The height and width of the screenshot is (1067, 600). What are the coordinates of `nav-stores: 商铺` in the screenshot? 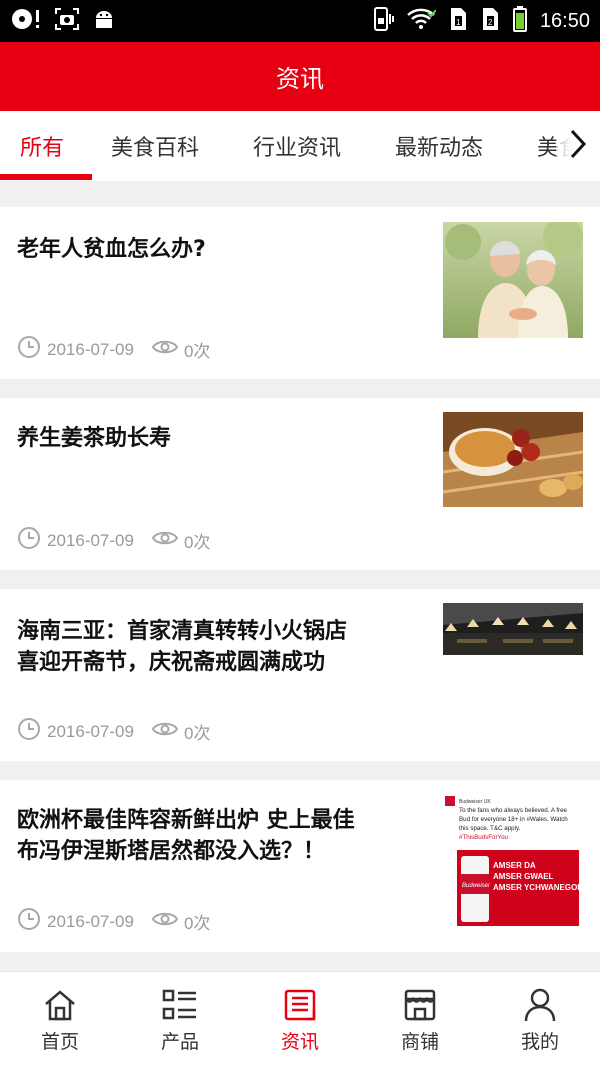 It's located at (420, 1019).